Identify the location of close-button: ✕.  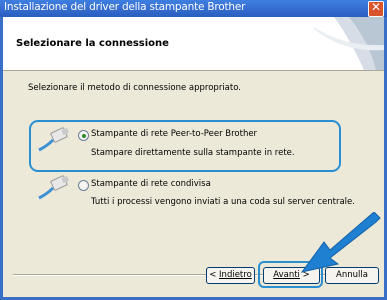
(376, 8).